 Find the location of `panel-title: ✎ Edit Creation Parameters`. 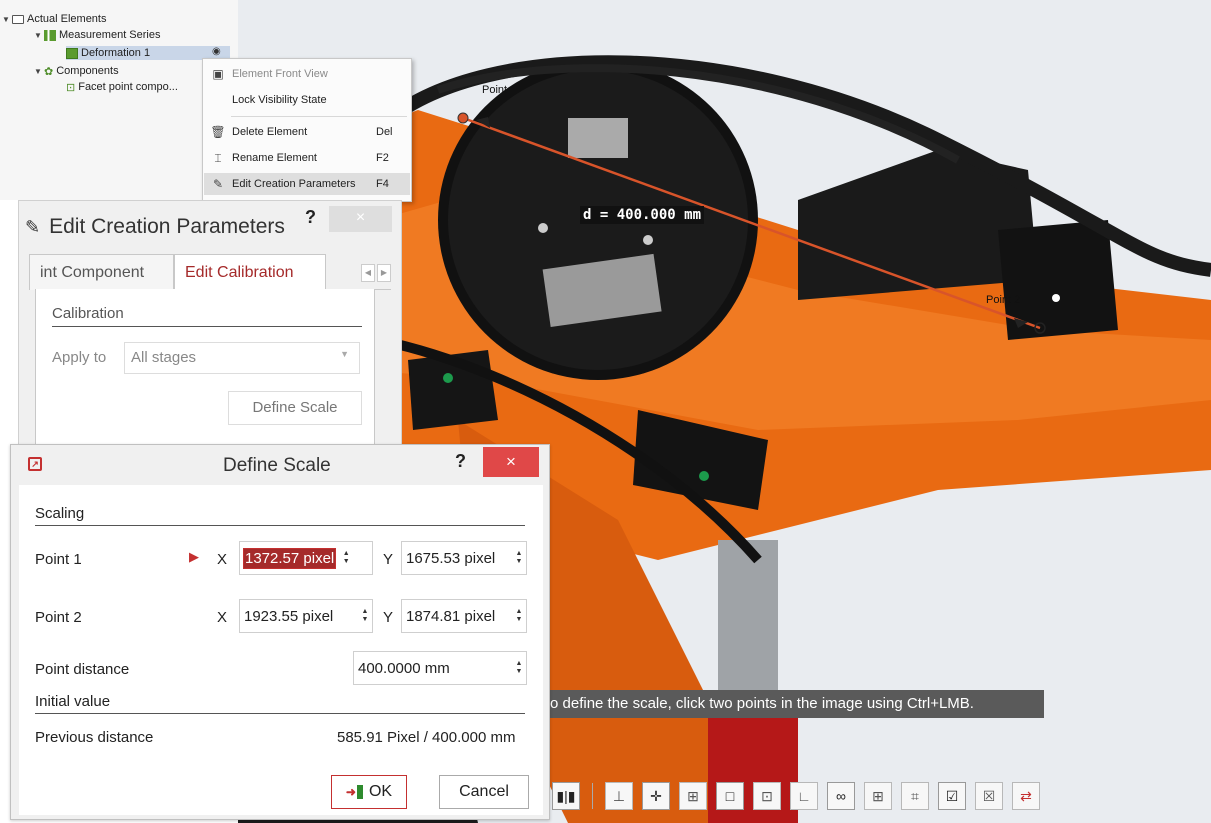

panel-title: ✎ Edit Creation Parameters is located at coordinates (155, 227).